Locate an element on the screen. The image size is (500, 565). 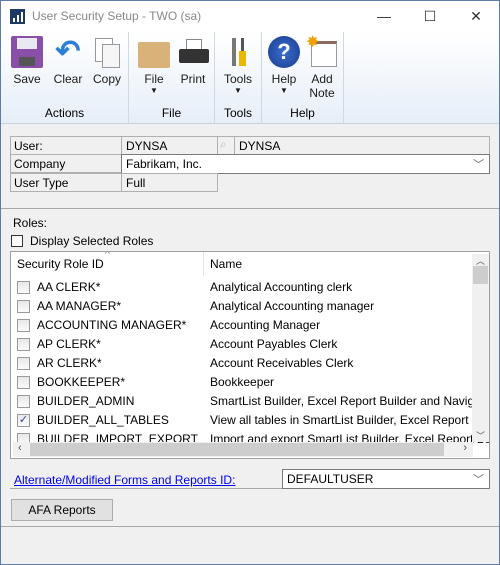
table-row: AP CLERK* Account Payables Clerk is located at coordinates (241, 344).